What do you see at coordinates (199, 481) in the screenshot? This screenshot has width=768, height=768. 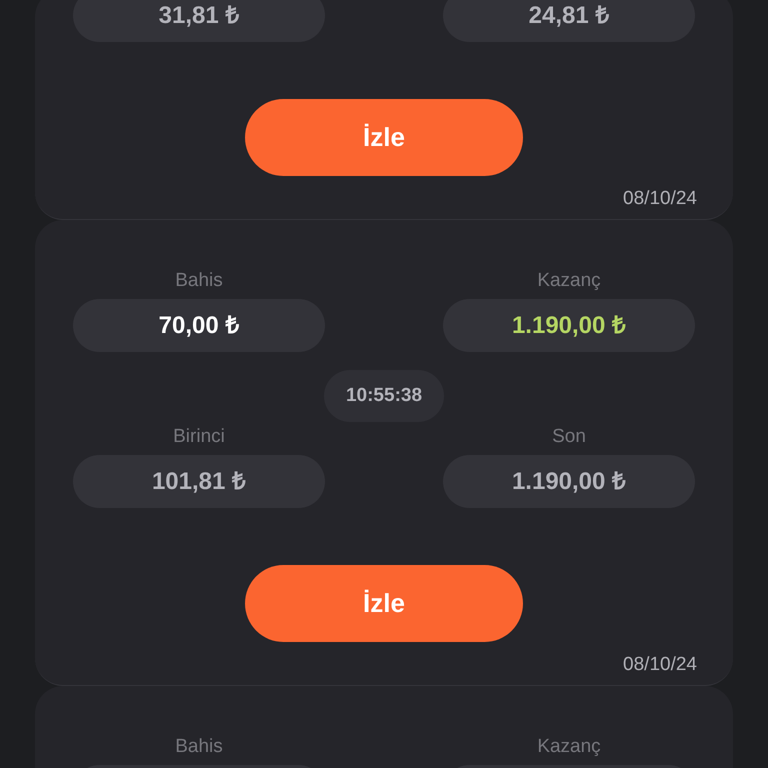 I see `amount-pill: 101,81 ₺` at bounding box center [199, 481].